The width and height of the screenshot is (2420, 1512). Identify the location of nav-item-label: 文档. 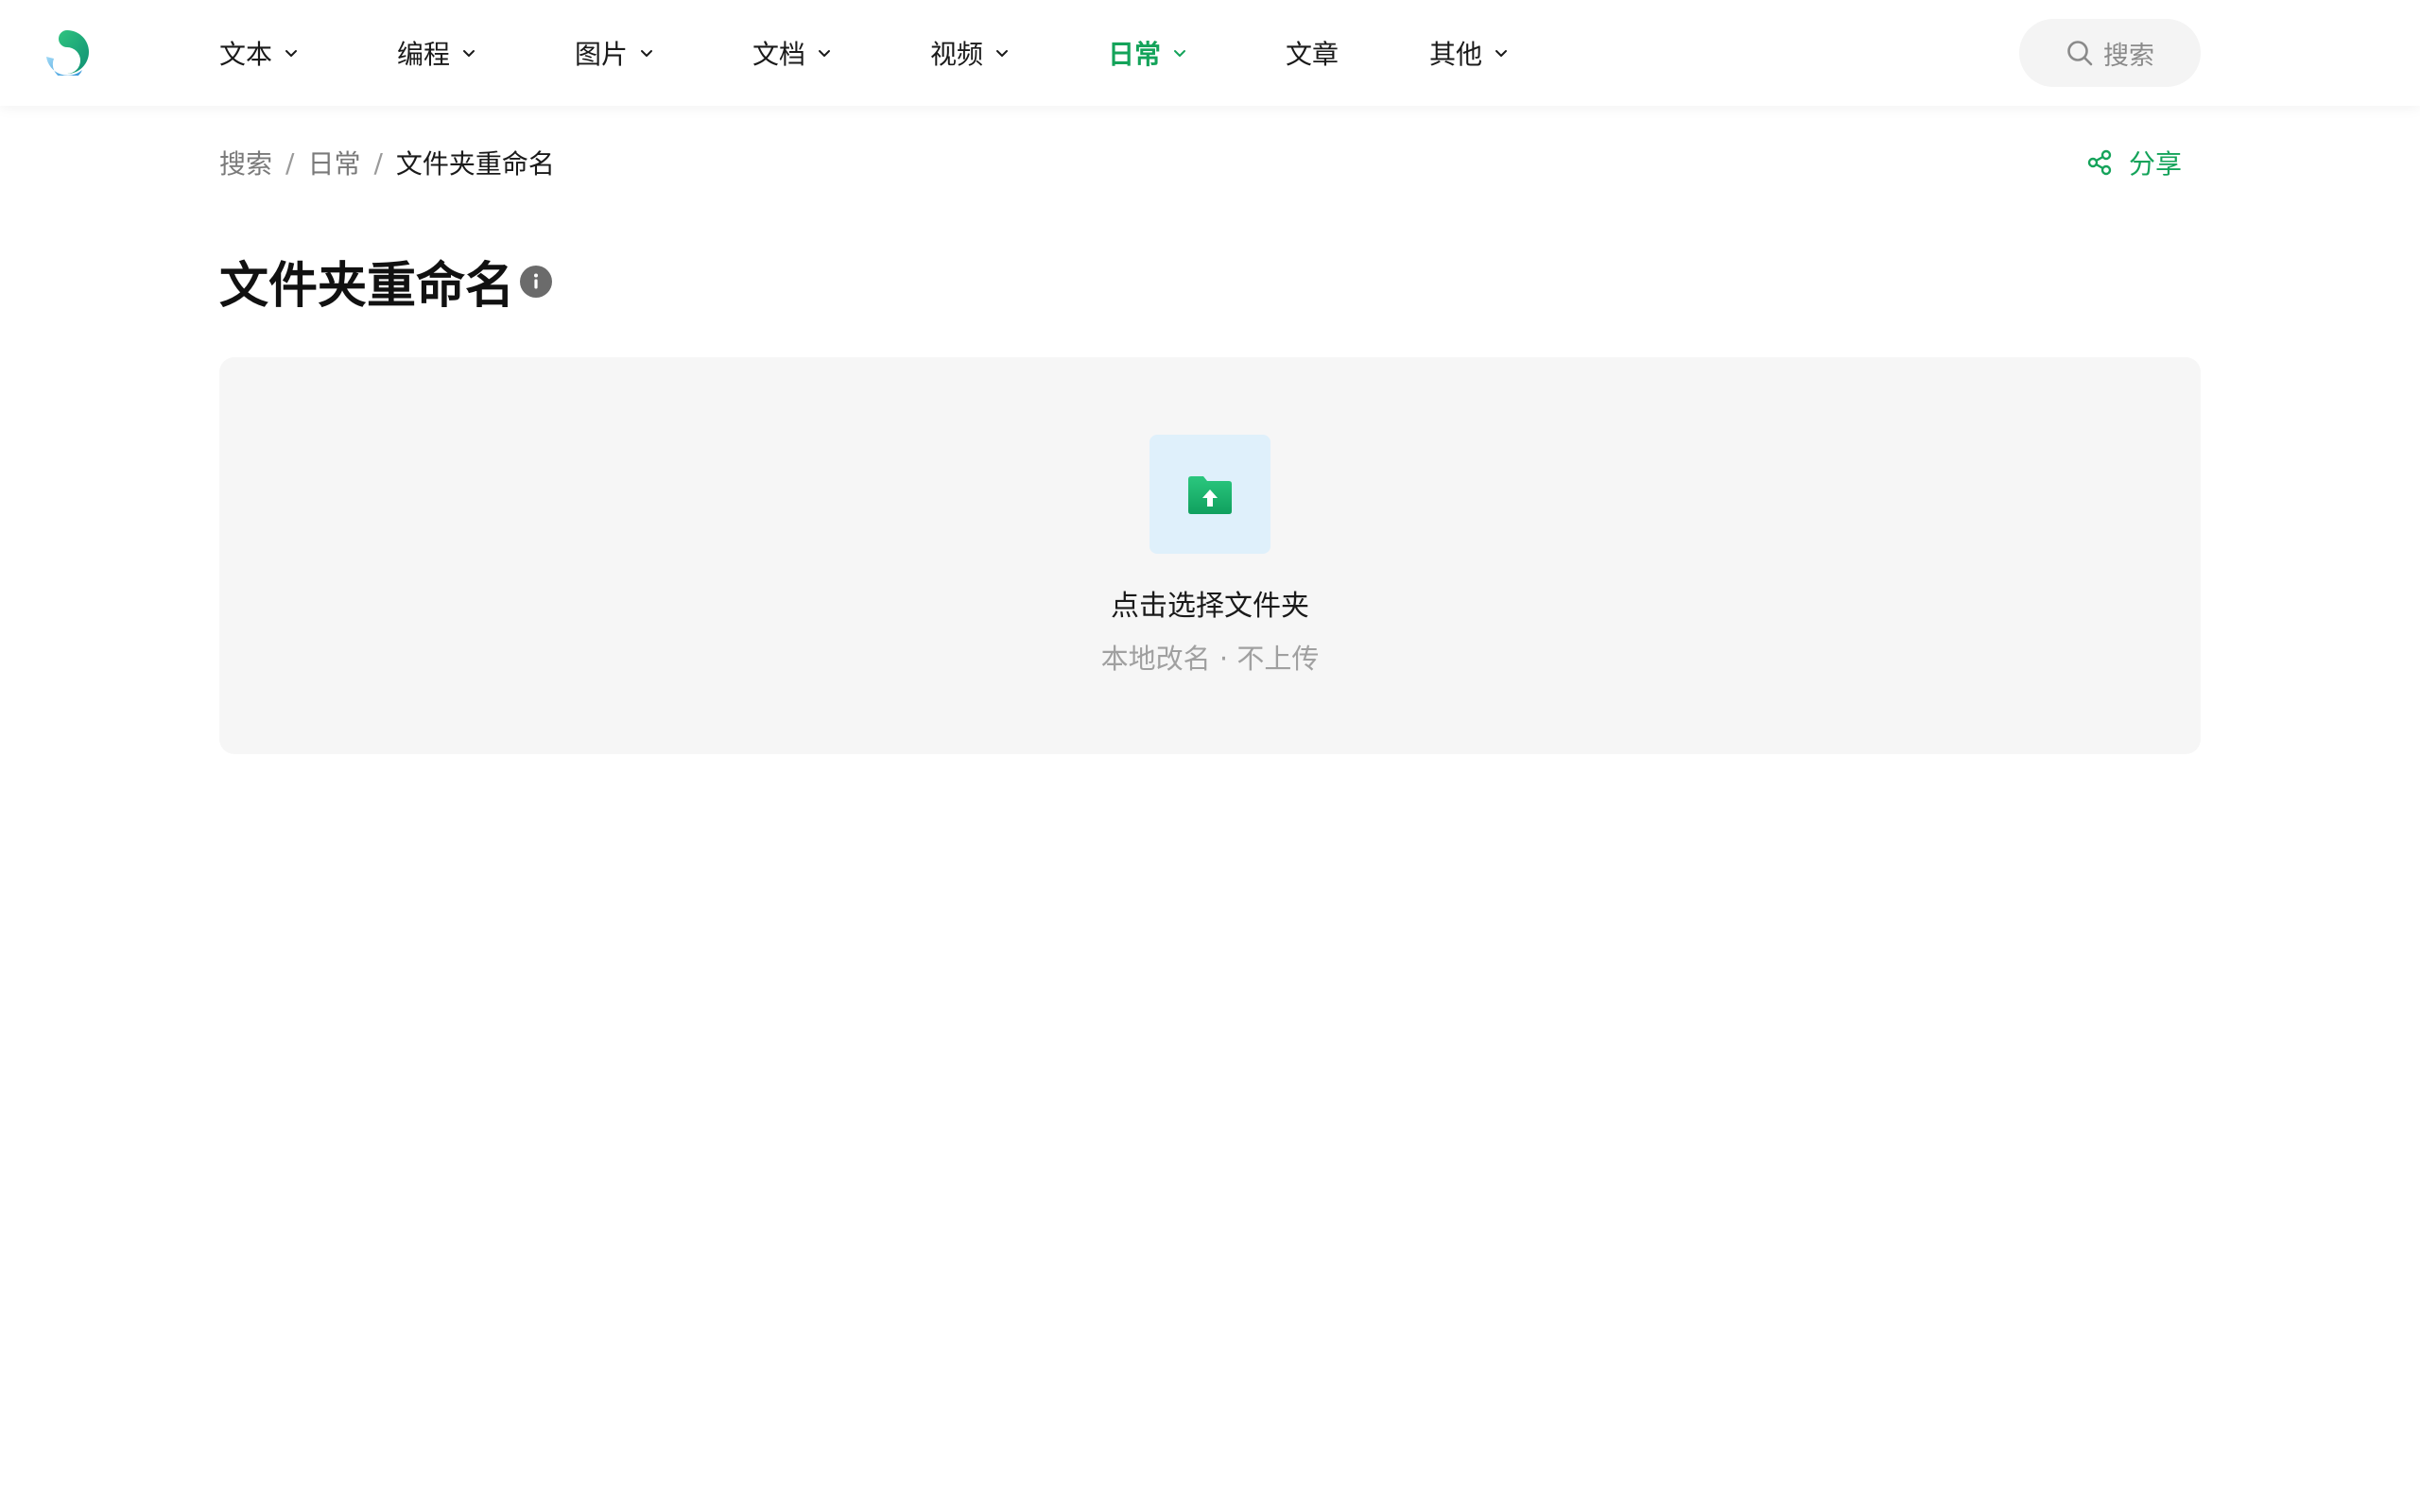
(779, 54).